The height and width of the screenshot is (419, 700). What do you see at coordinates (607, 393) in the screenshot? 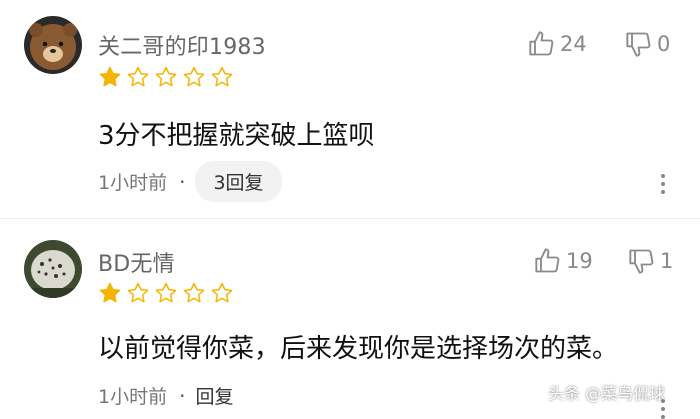
I see `watermark: 头条 @菜鸟侃球` at bounding box center [607, 393].